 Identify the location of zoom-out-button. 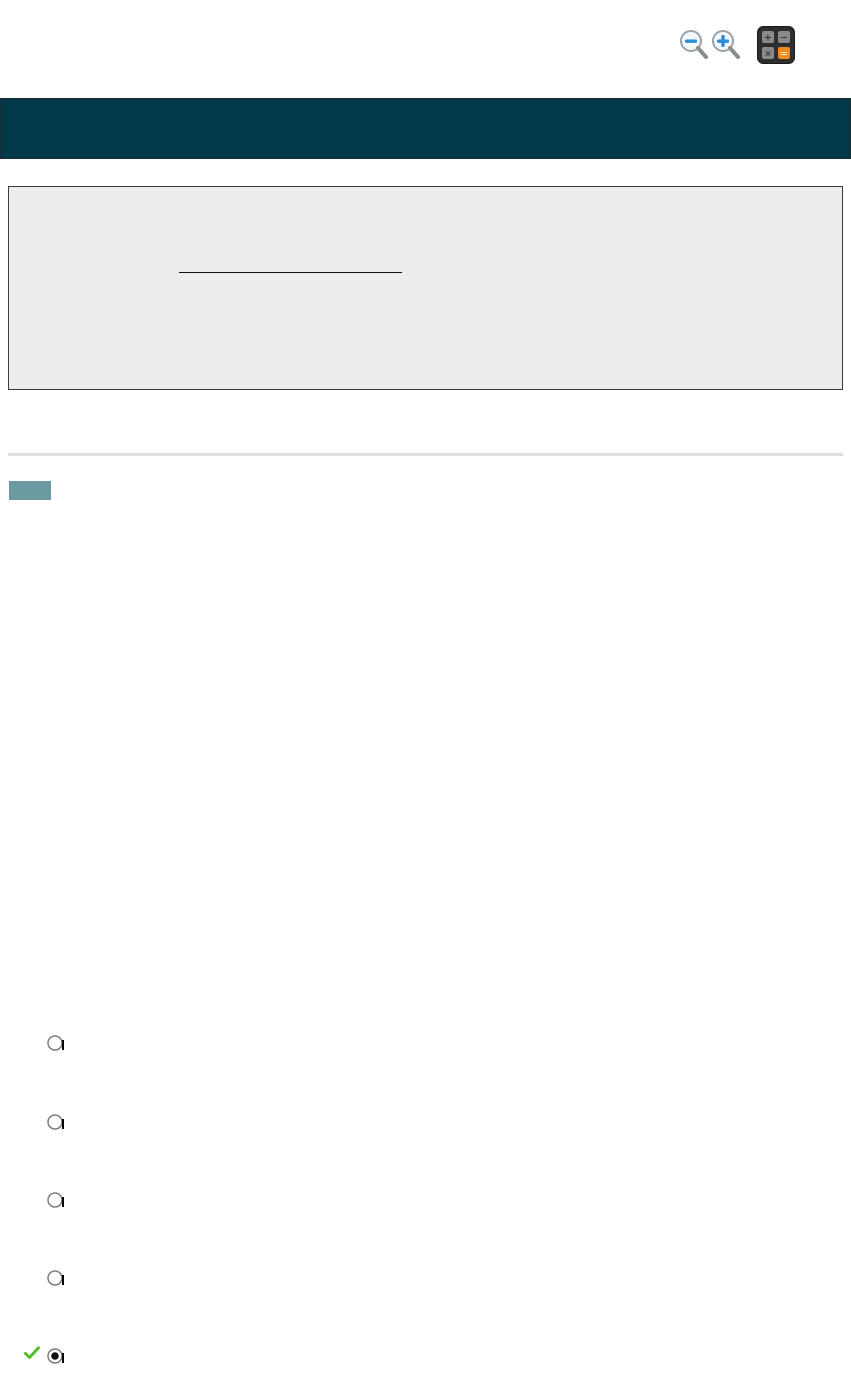
(694, 45).